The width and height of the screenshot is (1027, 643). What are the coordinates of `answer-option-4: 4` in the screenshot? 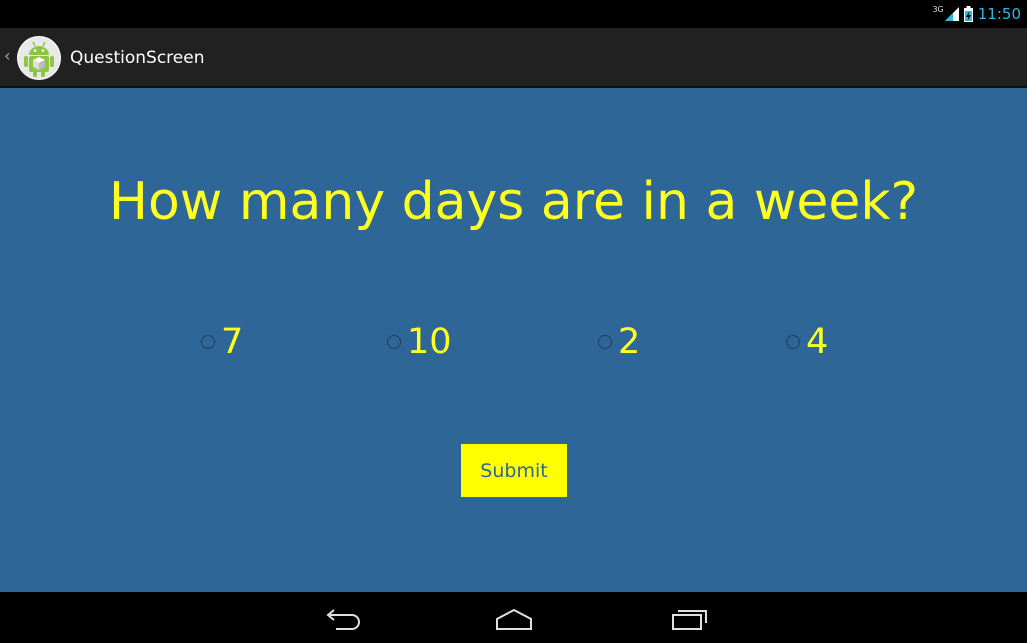 It's located at (807, 342).